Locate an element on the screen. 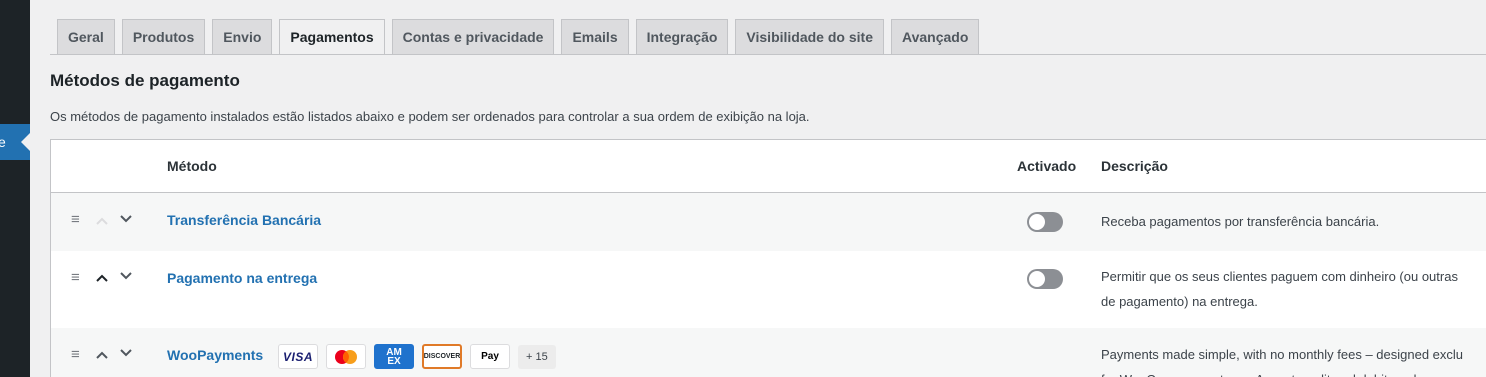 The image size is (1486, 377). discover-label: DISCOVER is located at coordinates (442, 356).